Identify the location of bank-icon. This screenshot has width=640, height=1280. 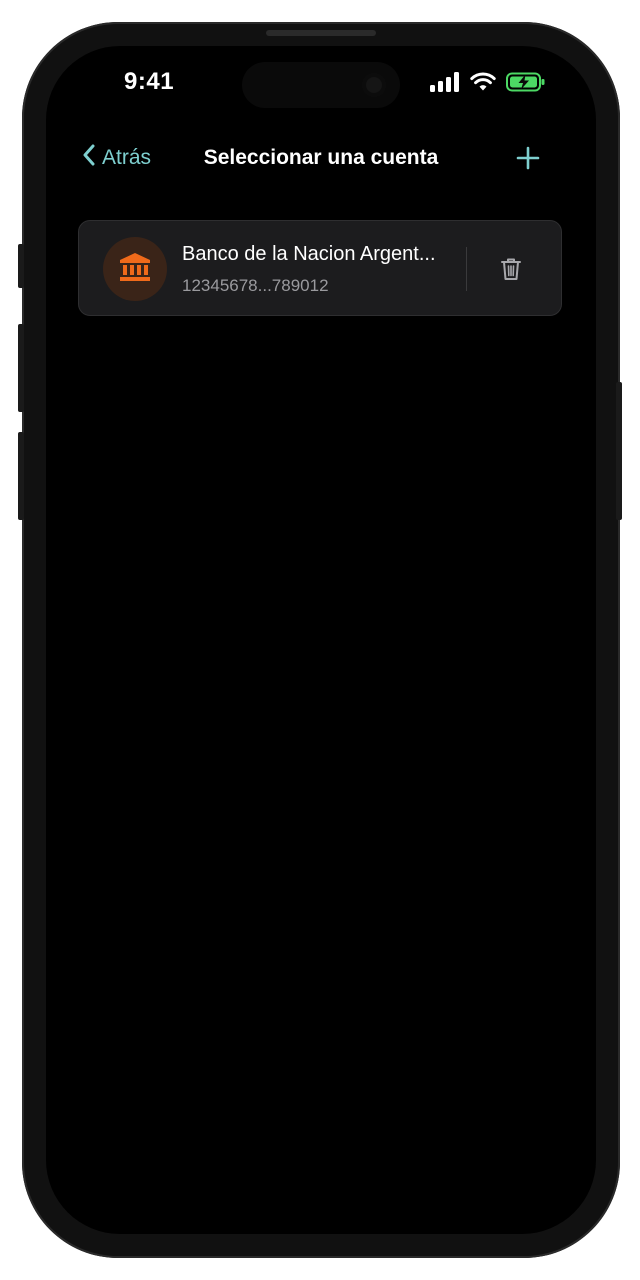
(135, 269).